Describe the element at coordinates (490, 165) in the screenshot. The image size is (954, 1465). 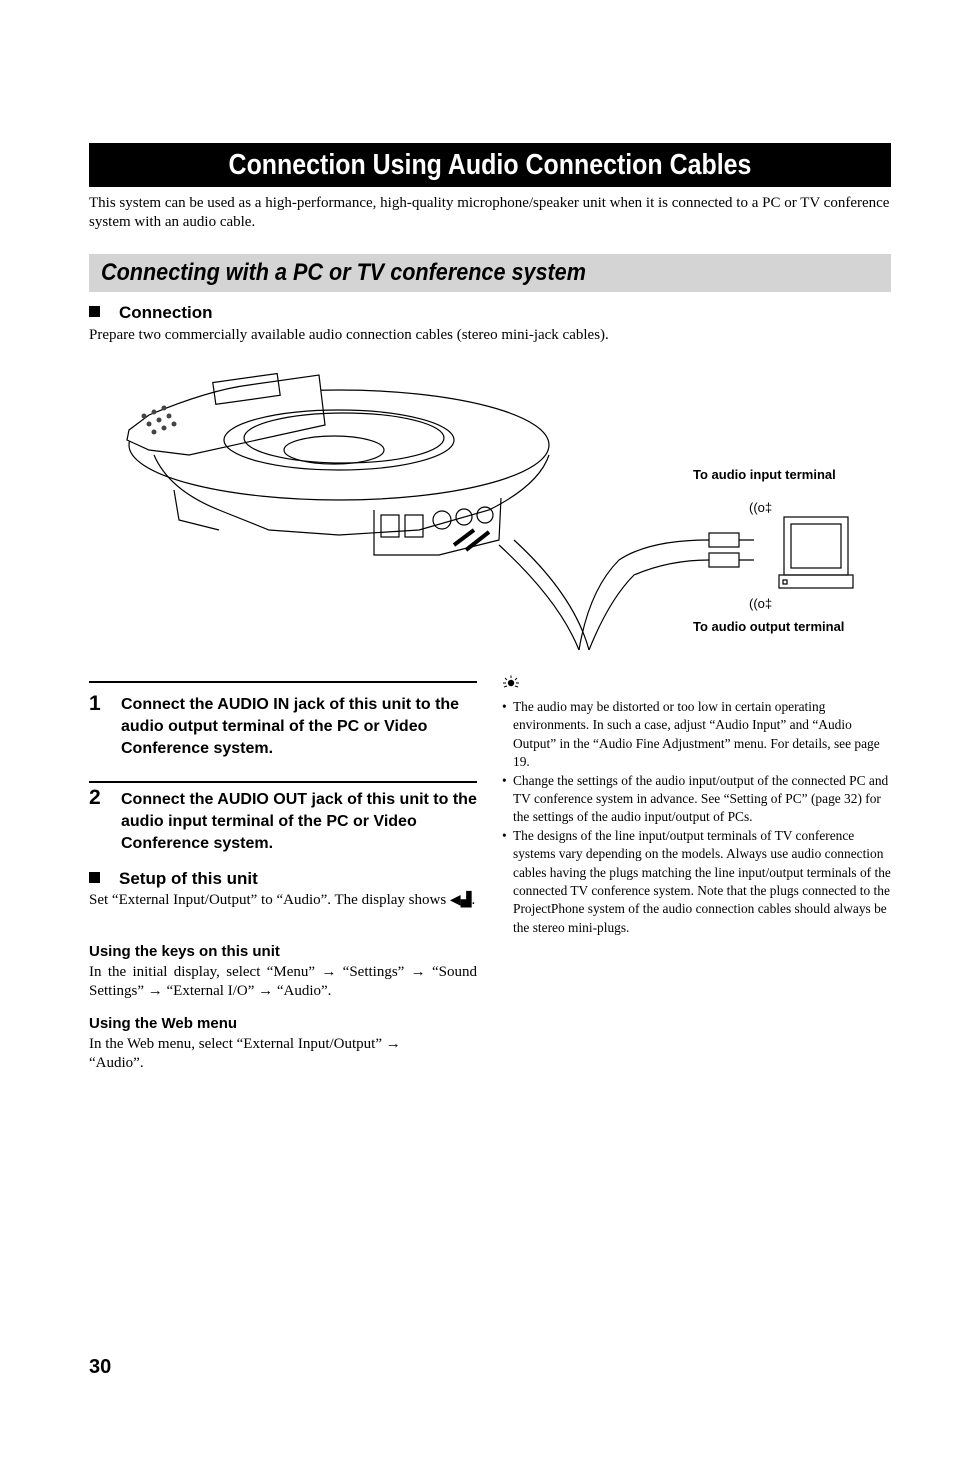
I see `page-title: Connection Using Audio Connection Cables` at that location.